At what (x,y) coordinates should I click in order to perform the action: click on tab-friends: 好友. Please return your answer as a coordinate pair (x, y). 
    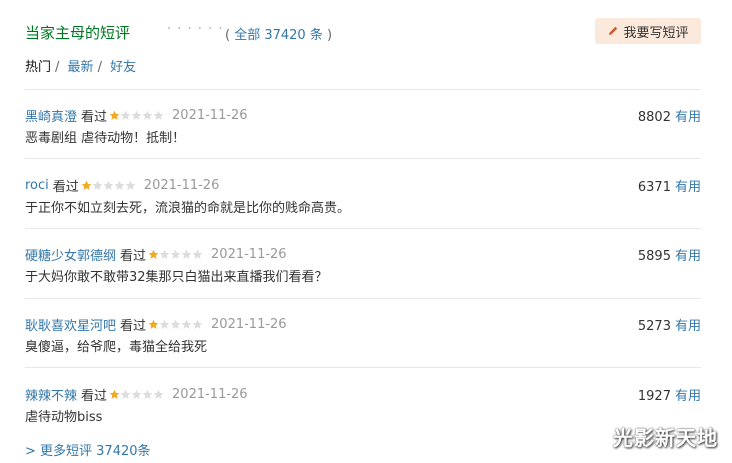
    Looking at the image, I should click on (123, 67).